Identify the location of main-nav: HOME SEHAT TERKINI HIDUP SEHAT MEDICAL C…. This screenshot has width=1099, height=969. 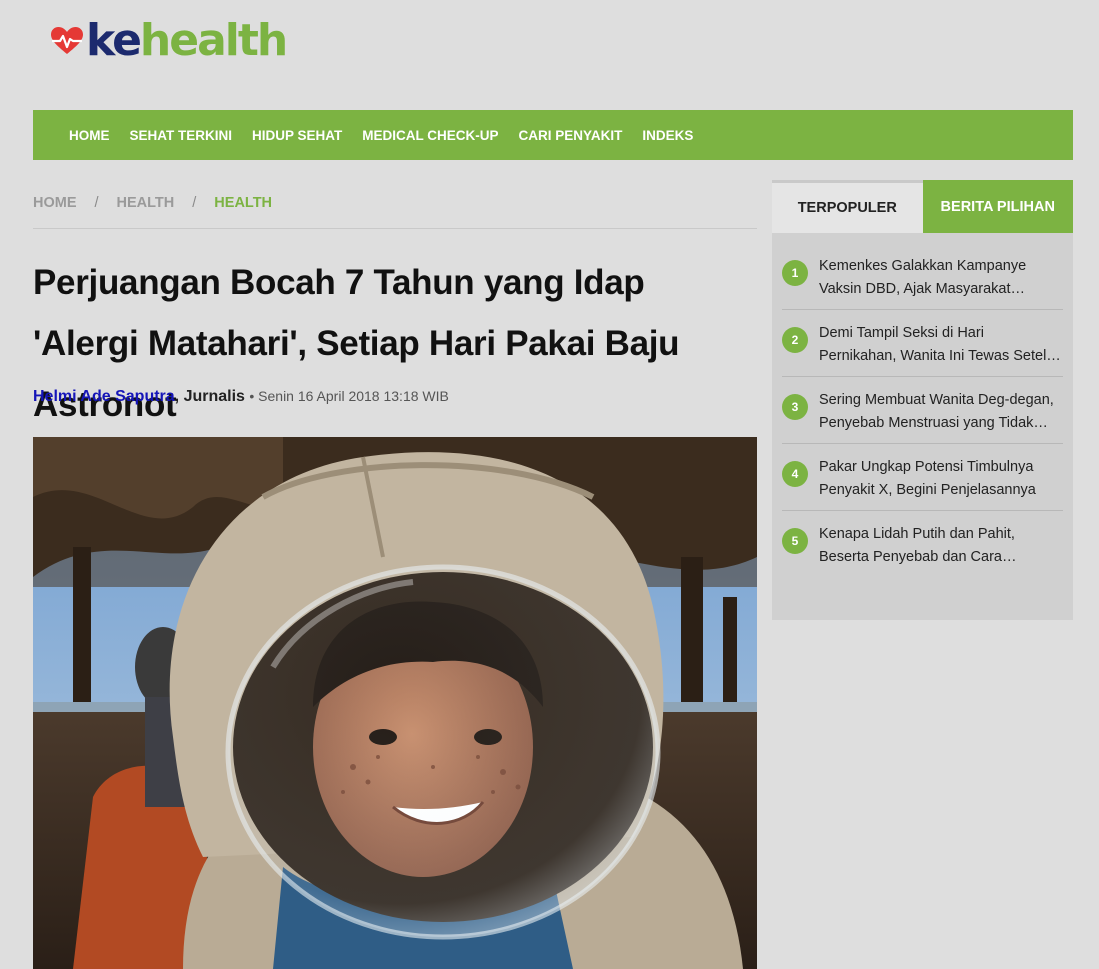
(553, 135).